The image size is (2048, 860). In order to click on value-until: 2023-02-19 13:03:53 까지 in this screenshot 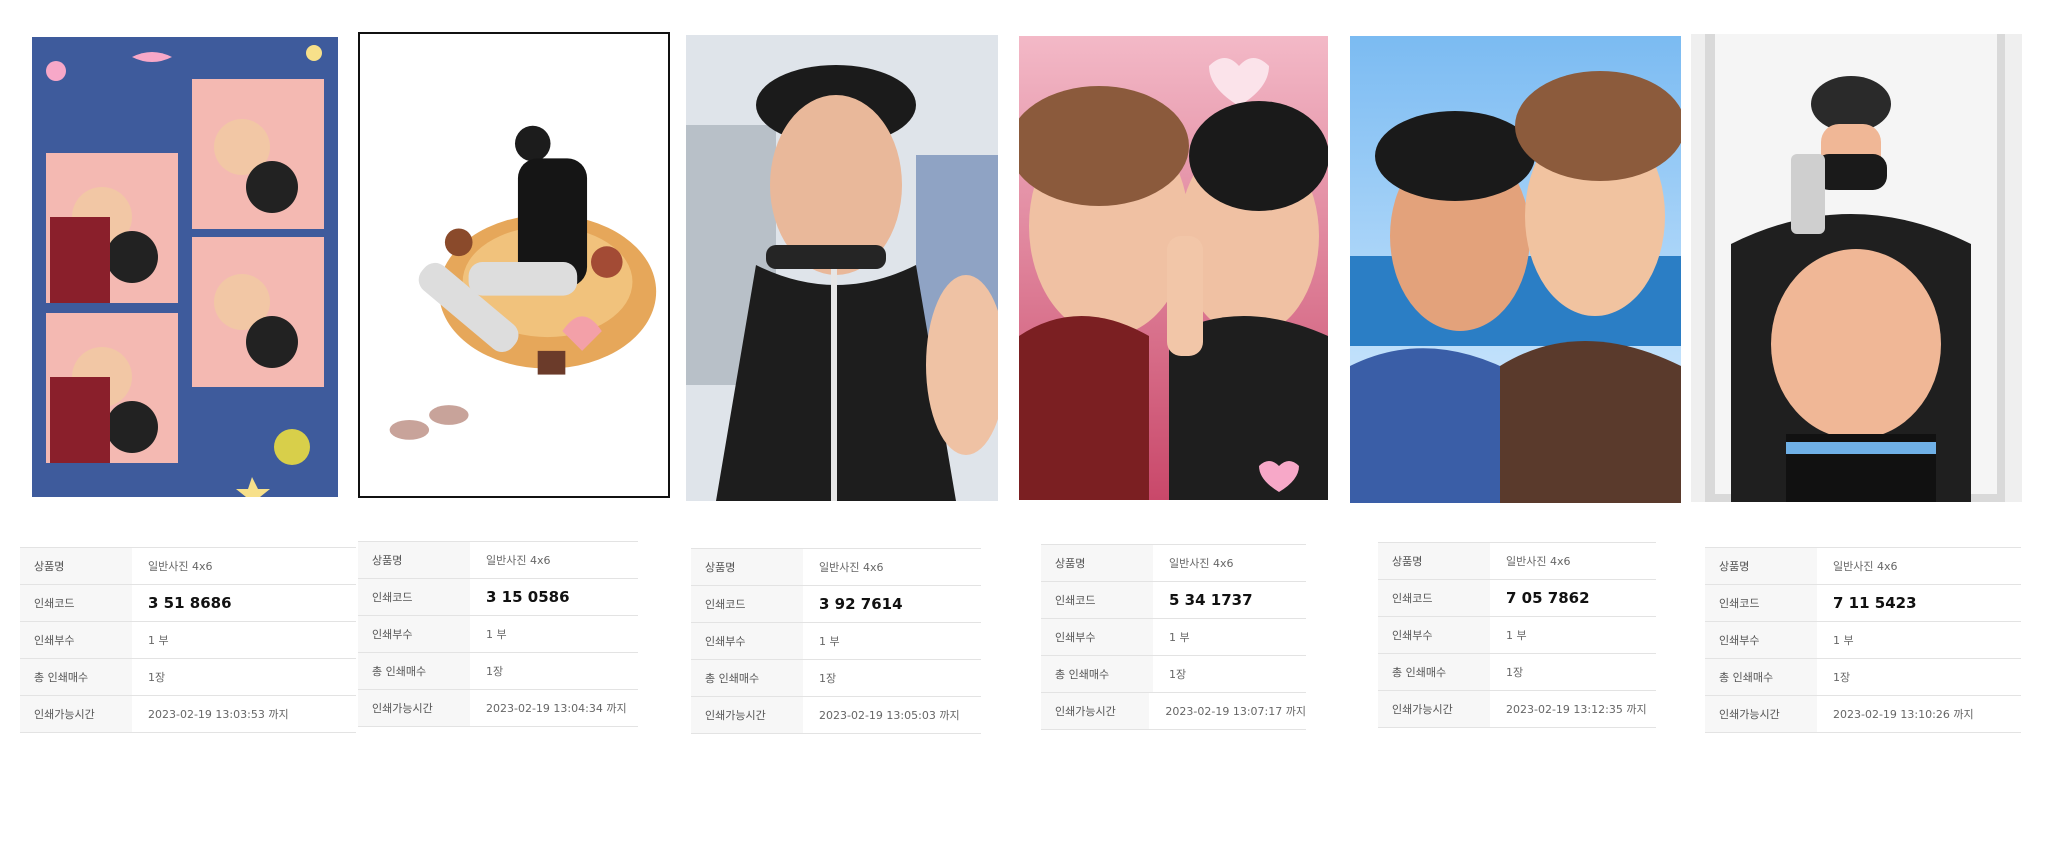, I will do `click(218, 714)`.